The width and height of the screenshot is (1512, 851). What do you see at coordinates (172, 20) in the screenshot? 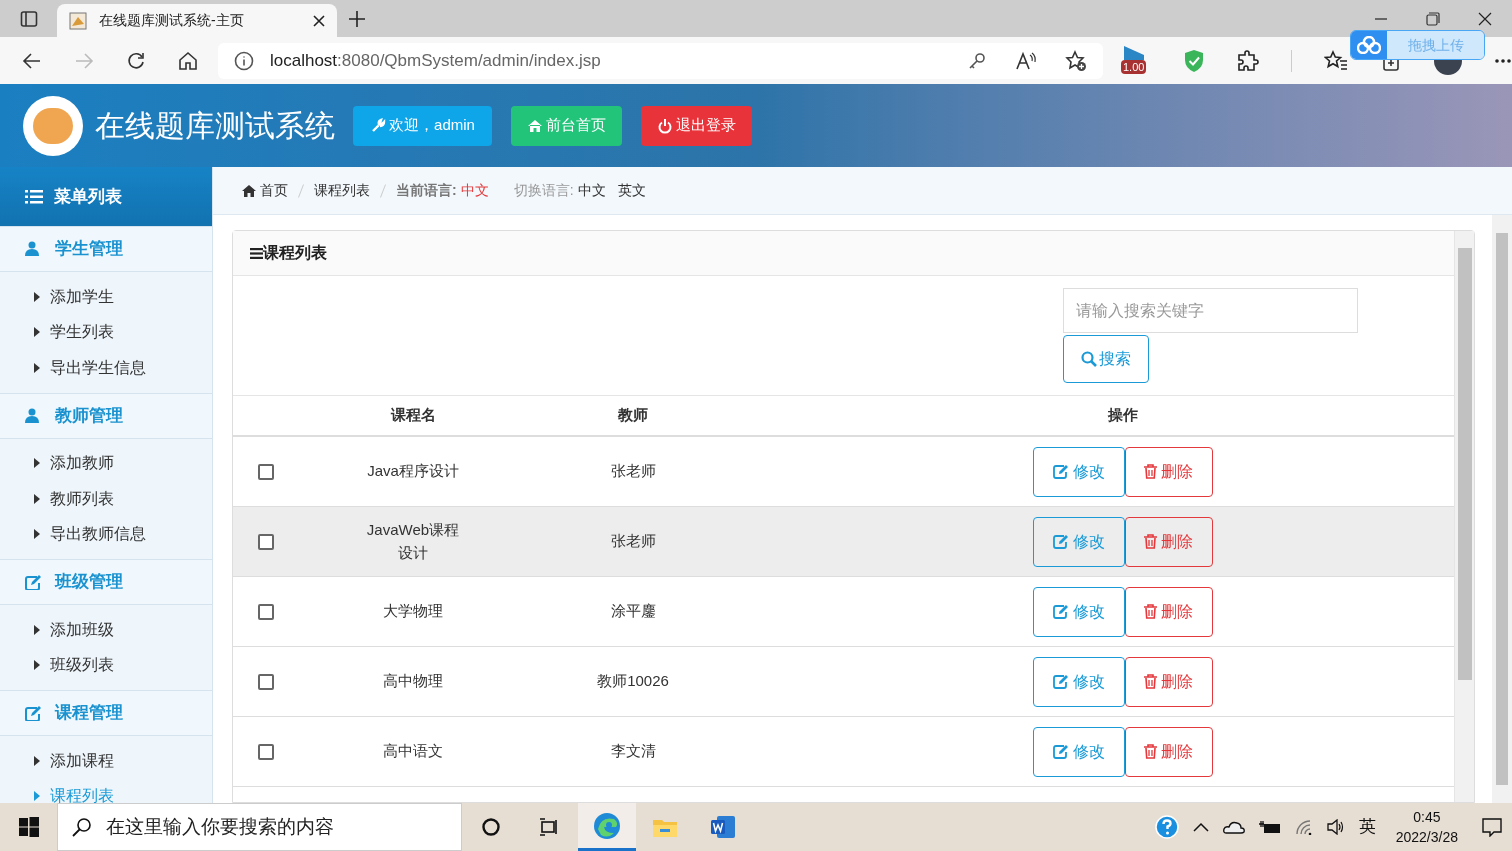
I see `tab-title: 在线题库测试系统-主页` at bounding box center [172, 20].